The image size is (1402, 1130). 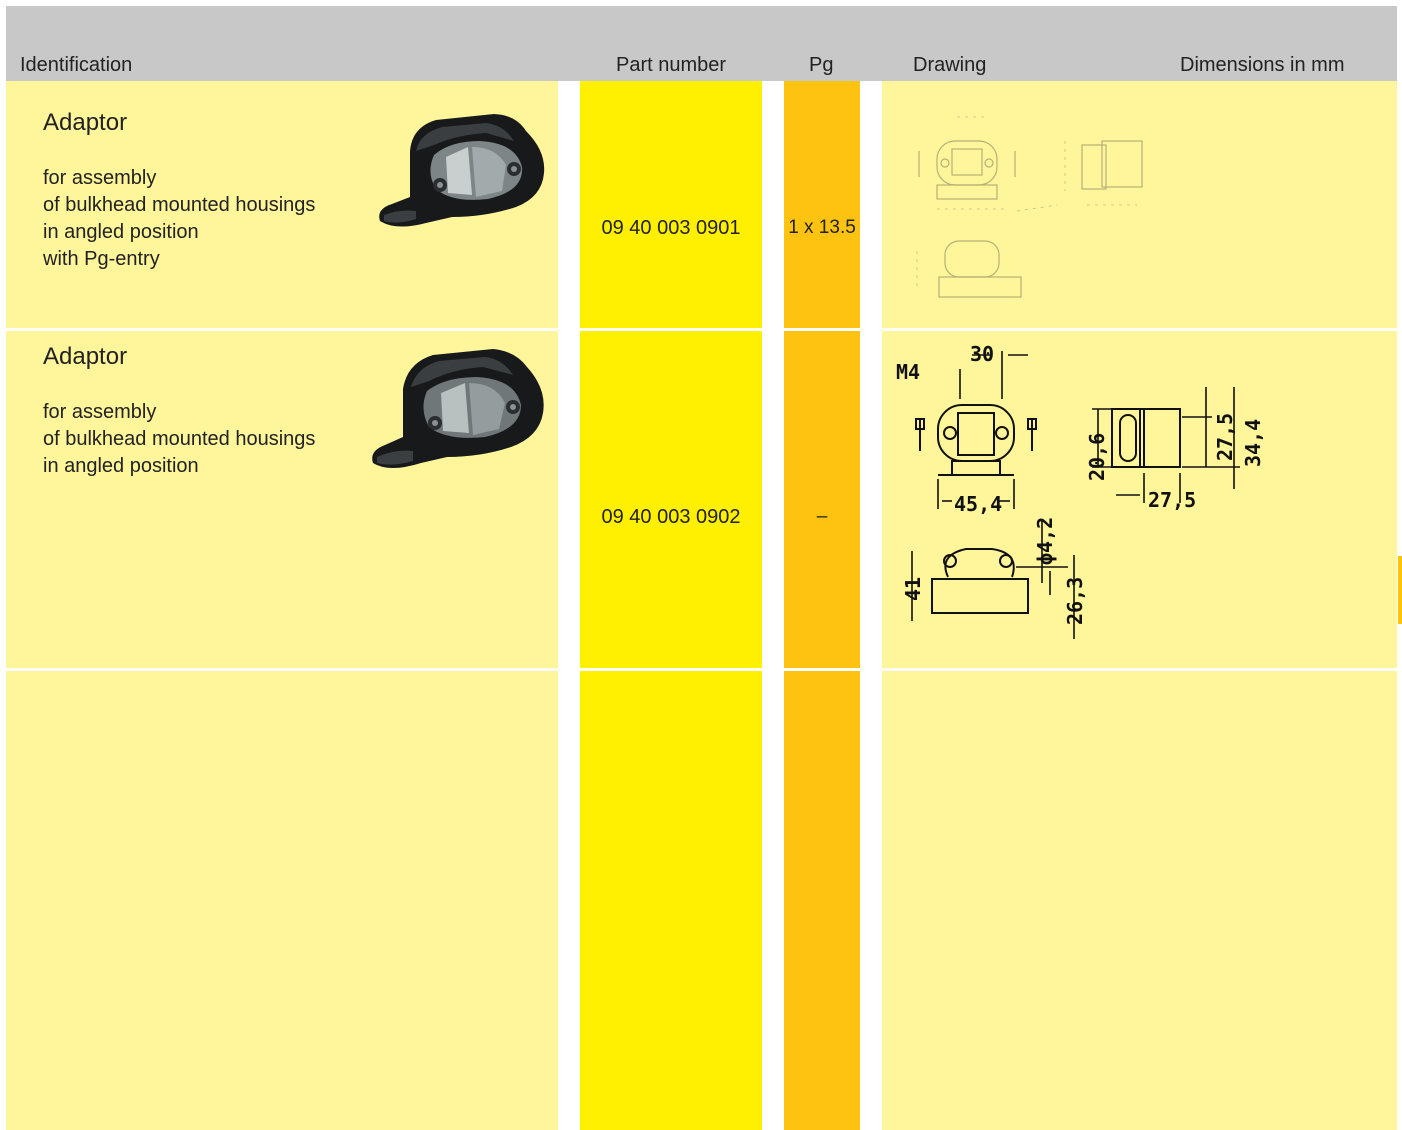 I want to click on row1-title: Adaptor, so click(x=85, y=122).